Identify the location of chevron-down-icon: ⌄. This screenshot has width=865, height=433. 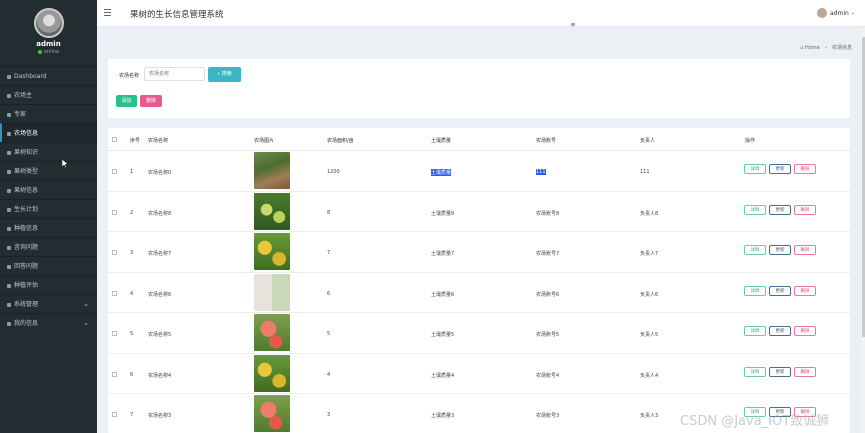
(86, 323).